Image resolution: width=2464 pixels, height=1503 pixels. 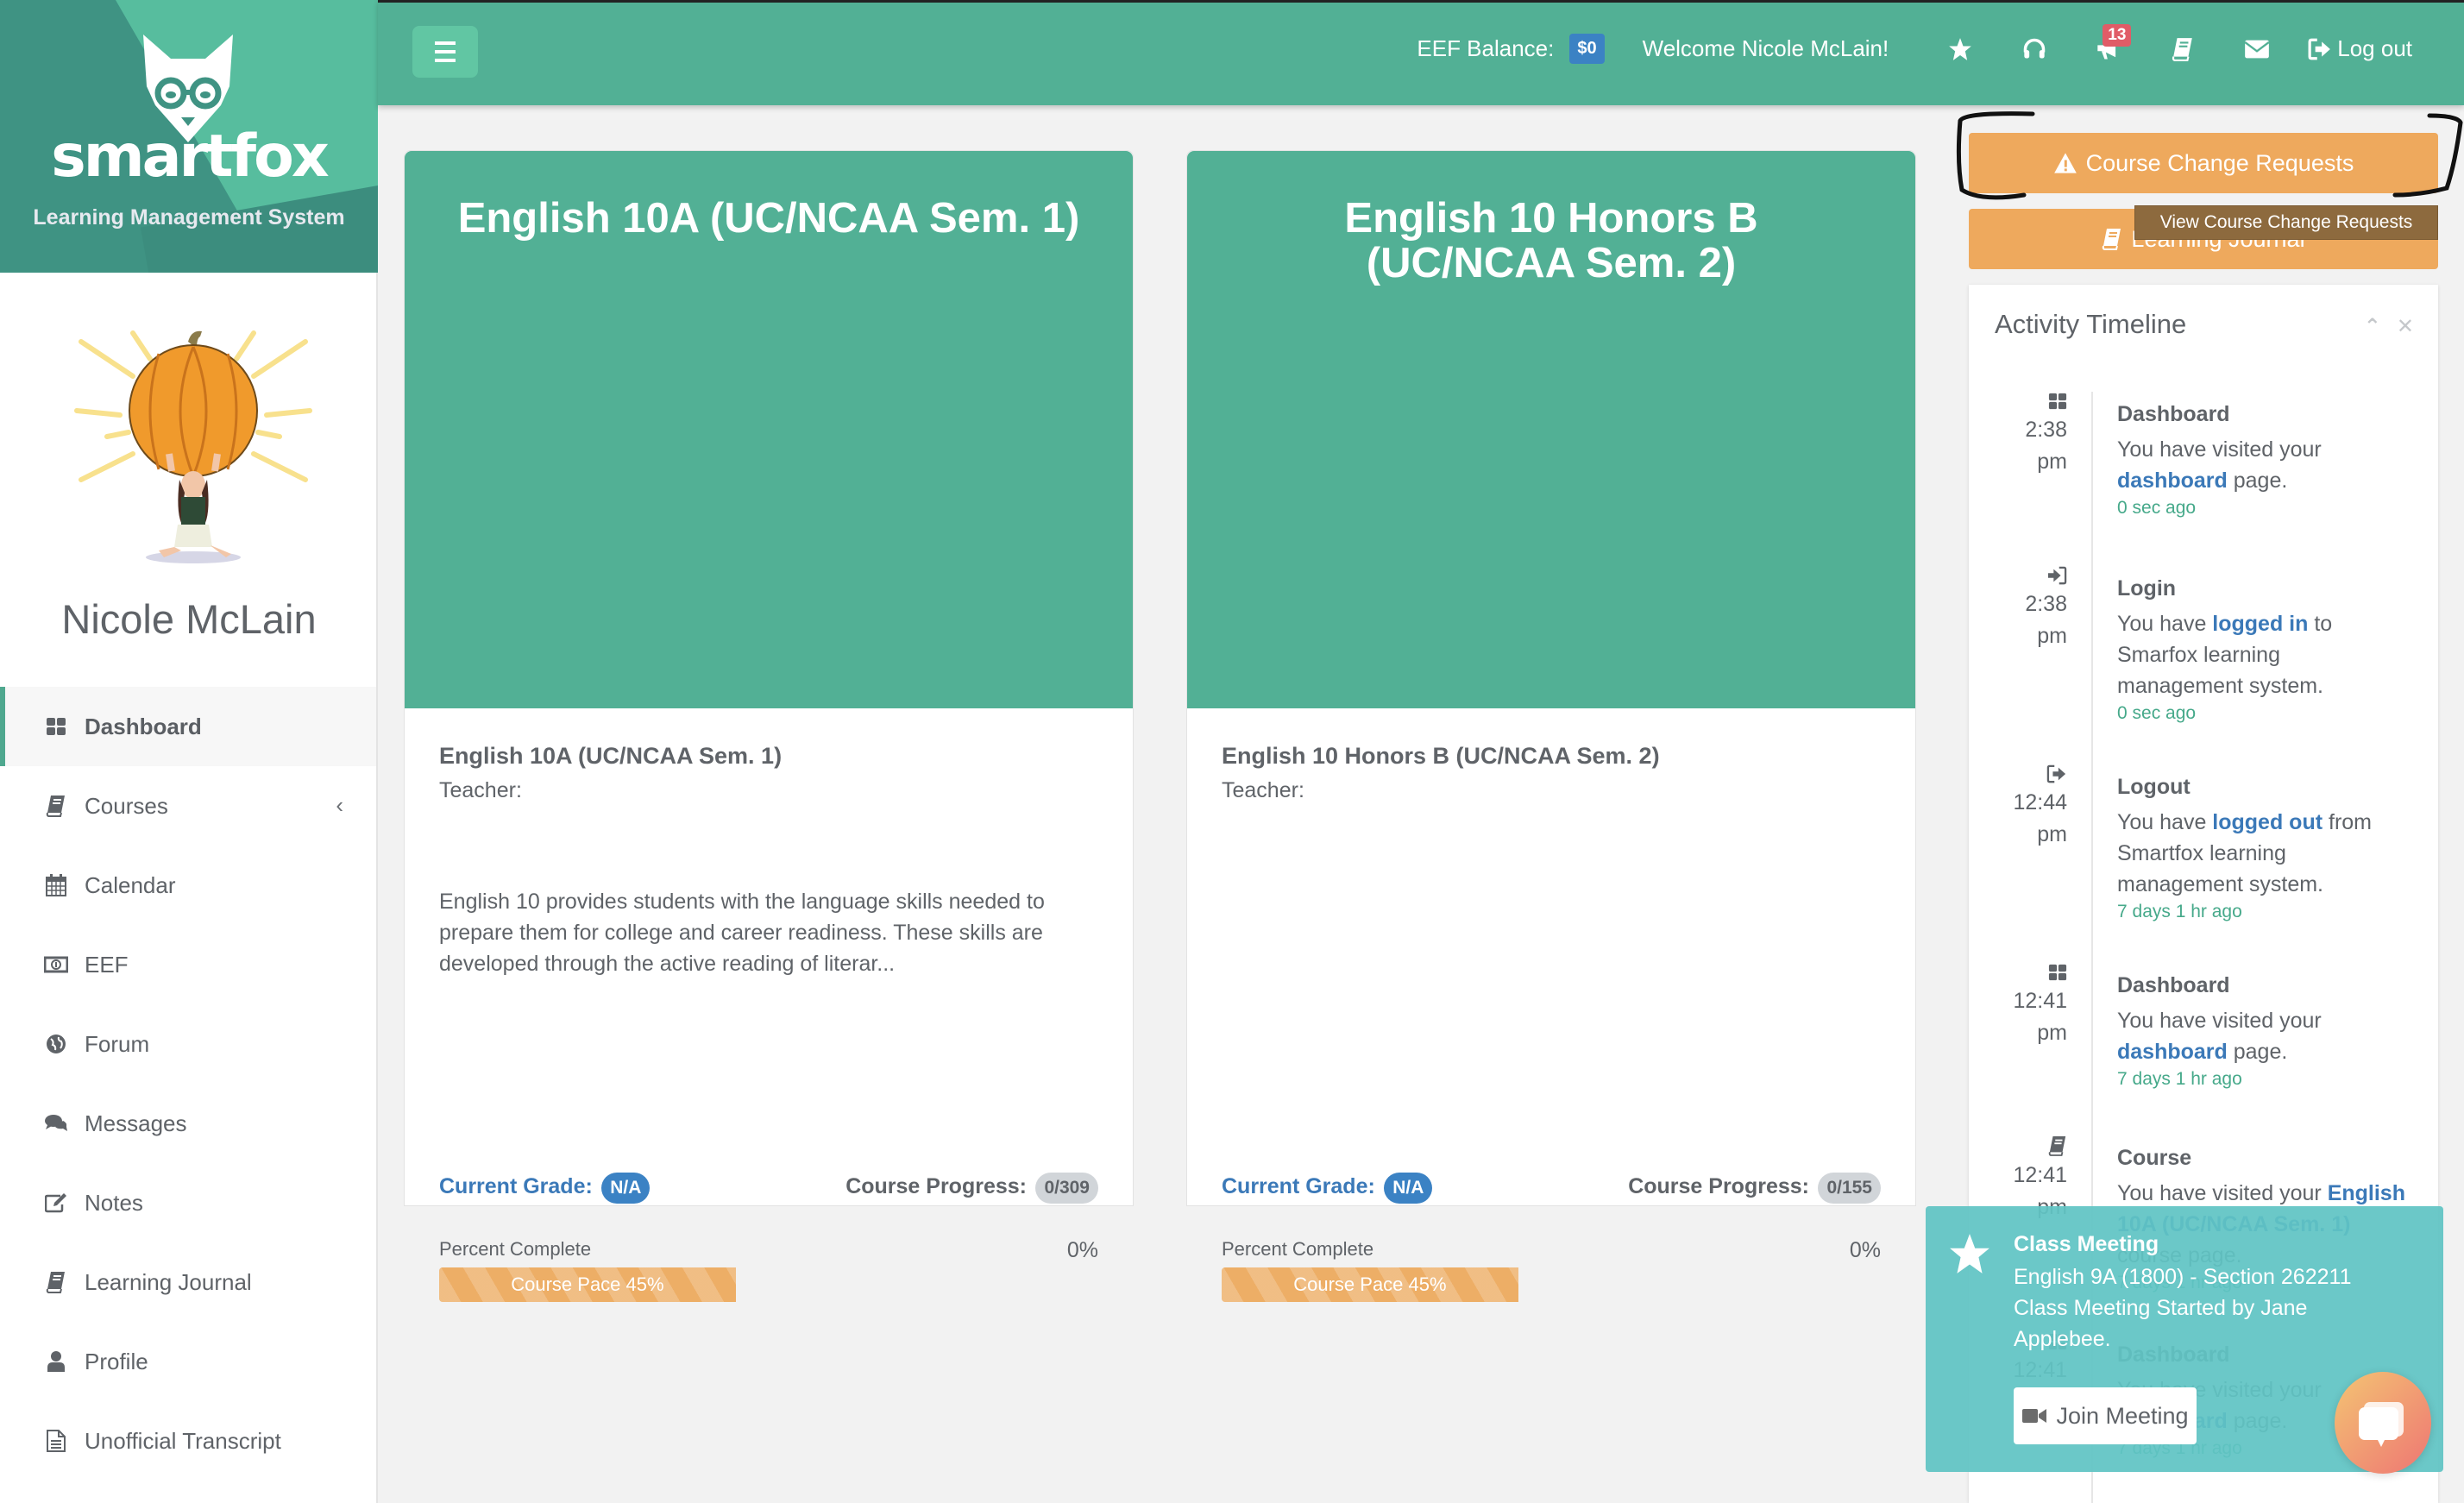 I want to click on course-progress-label: Course Progress:, so click(x=936, y=1186).